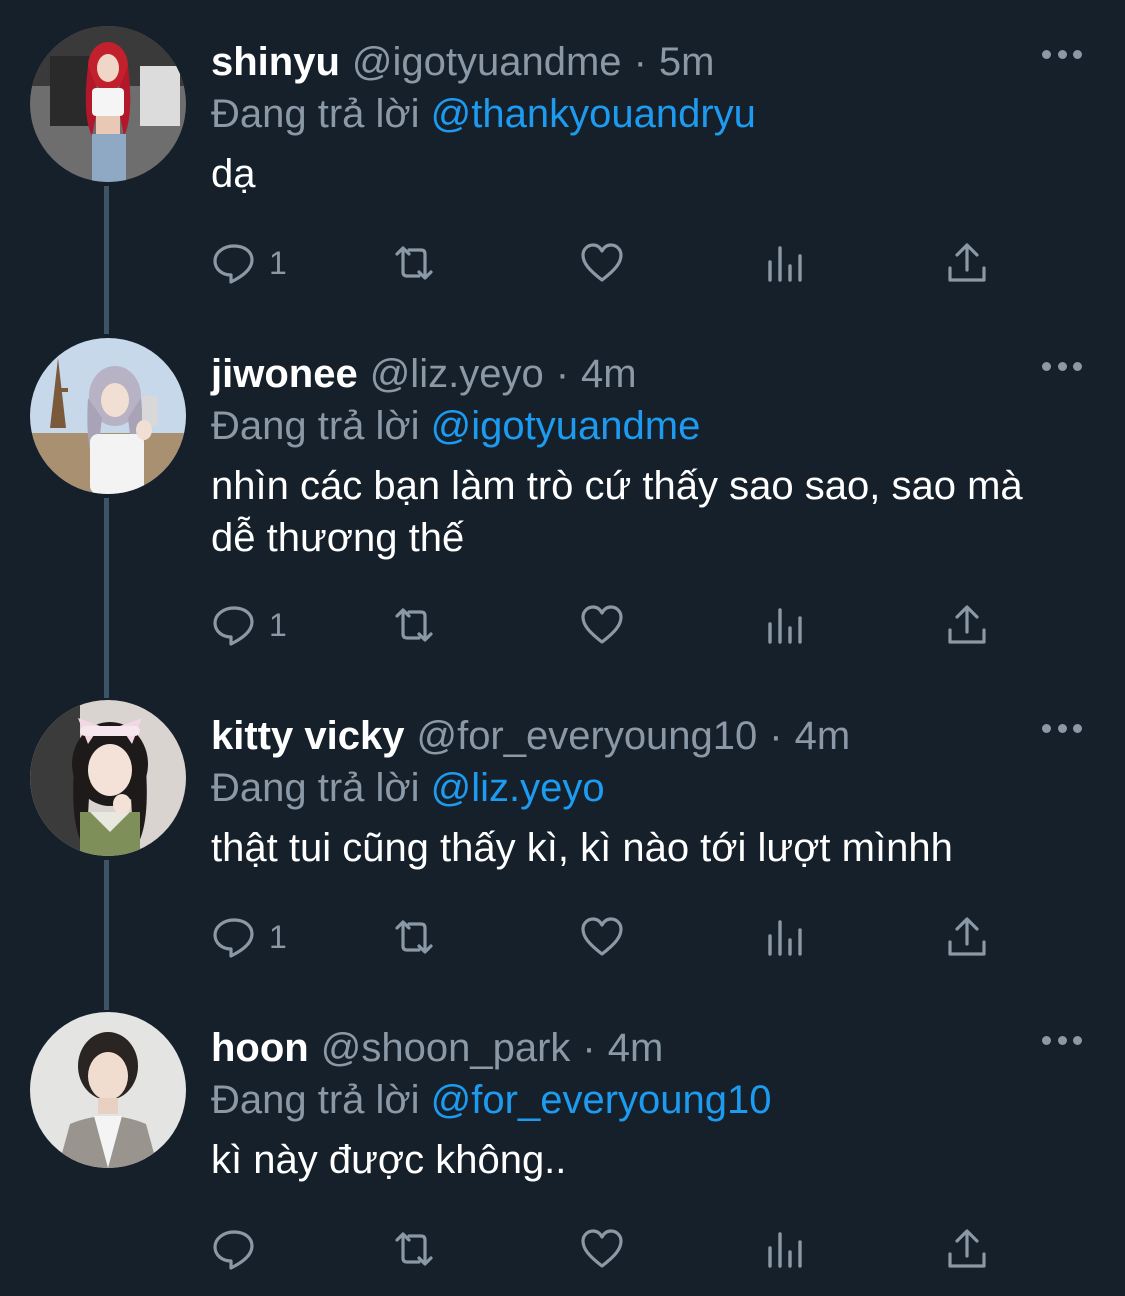 The image size is (1125, 1296). I want to click on replying-to: Đang trả lời @thankyouandryu, so click(483, 114).